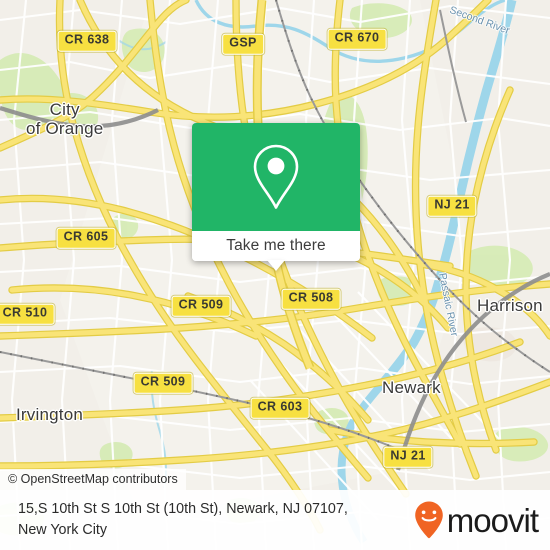 The width and height of the screenshot is (550, 550). I want to click on moovit-wordmark: moovit, so click(492, 520).